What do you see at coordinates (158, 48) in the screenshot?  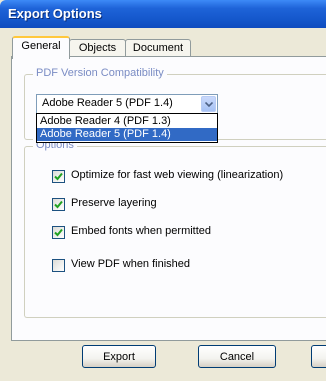 I see `tab-document: Document` at bounding box center [158, 48].